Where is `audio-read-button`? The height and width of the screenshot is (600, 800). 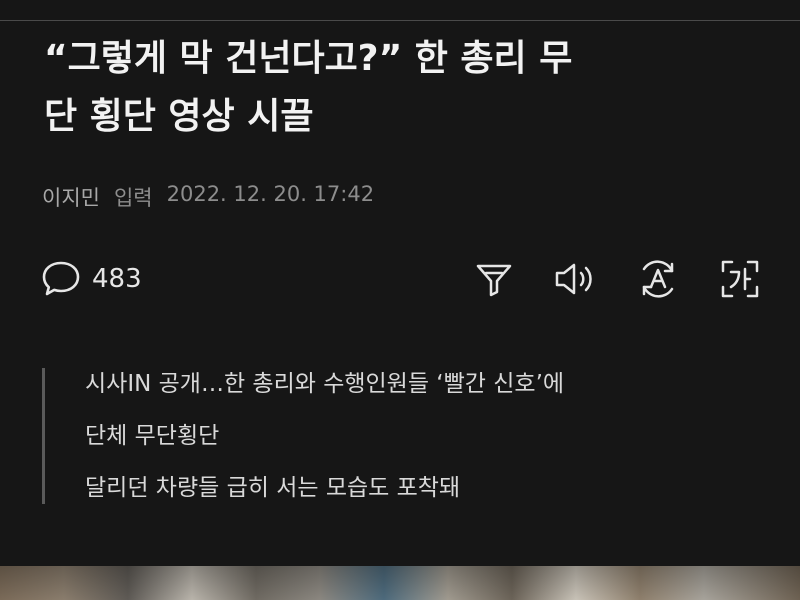 audio-read-button is located at coordinates (576, 279).